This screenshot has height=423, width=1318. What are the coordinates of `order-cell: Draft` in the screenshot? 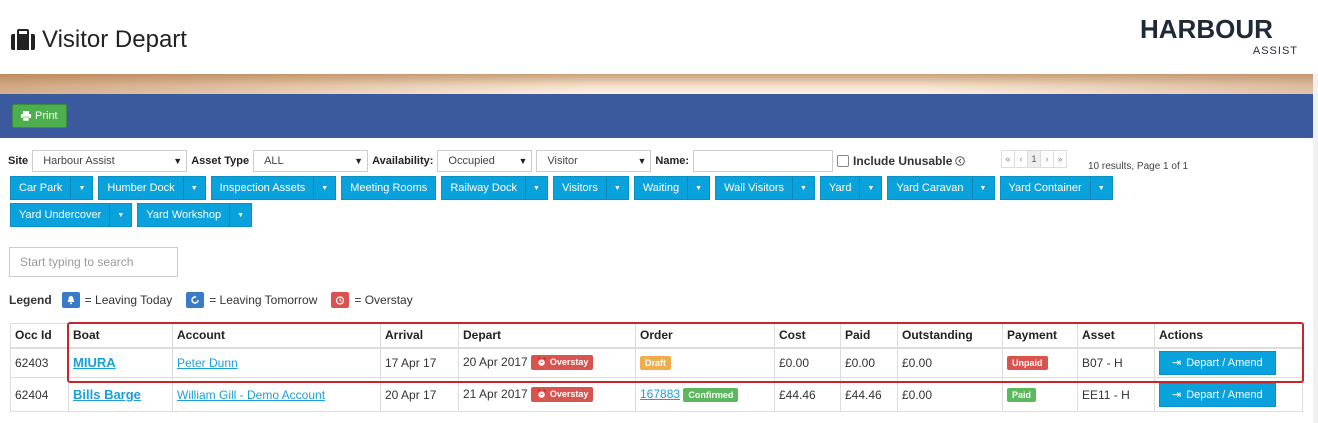 It's located at (705, 362).